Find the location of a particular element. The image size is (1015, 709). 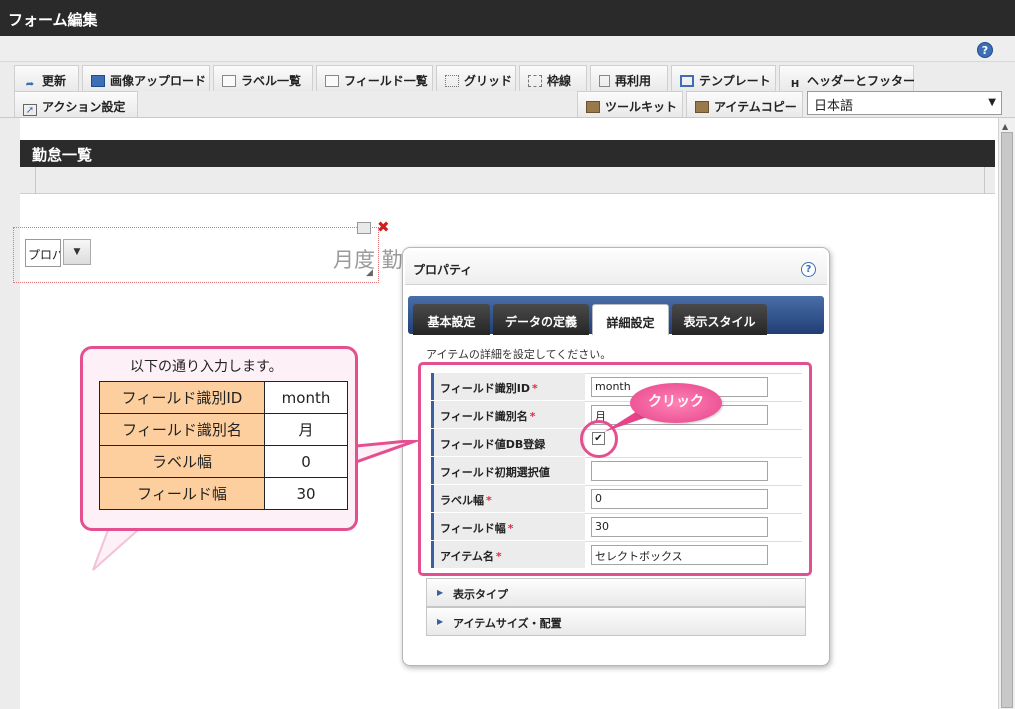

toolkit-label: ツールキット is located at coordinates (641, 107).